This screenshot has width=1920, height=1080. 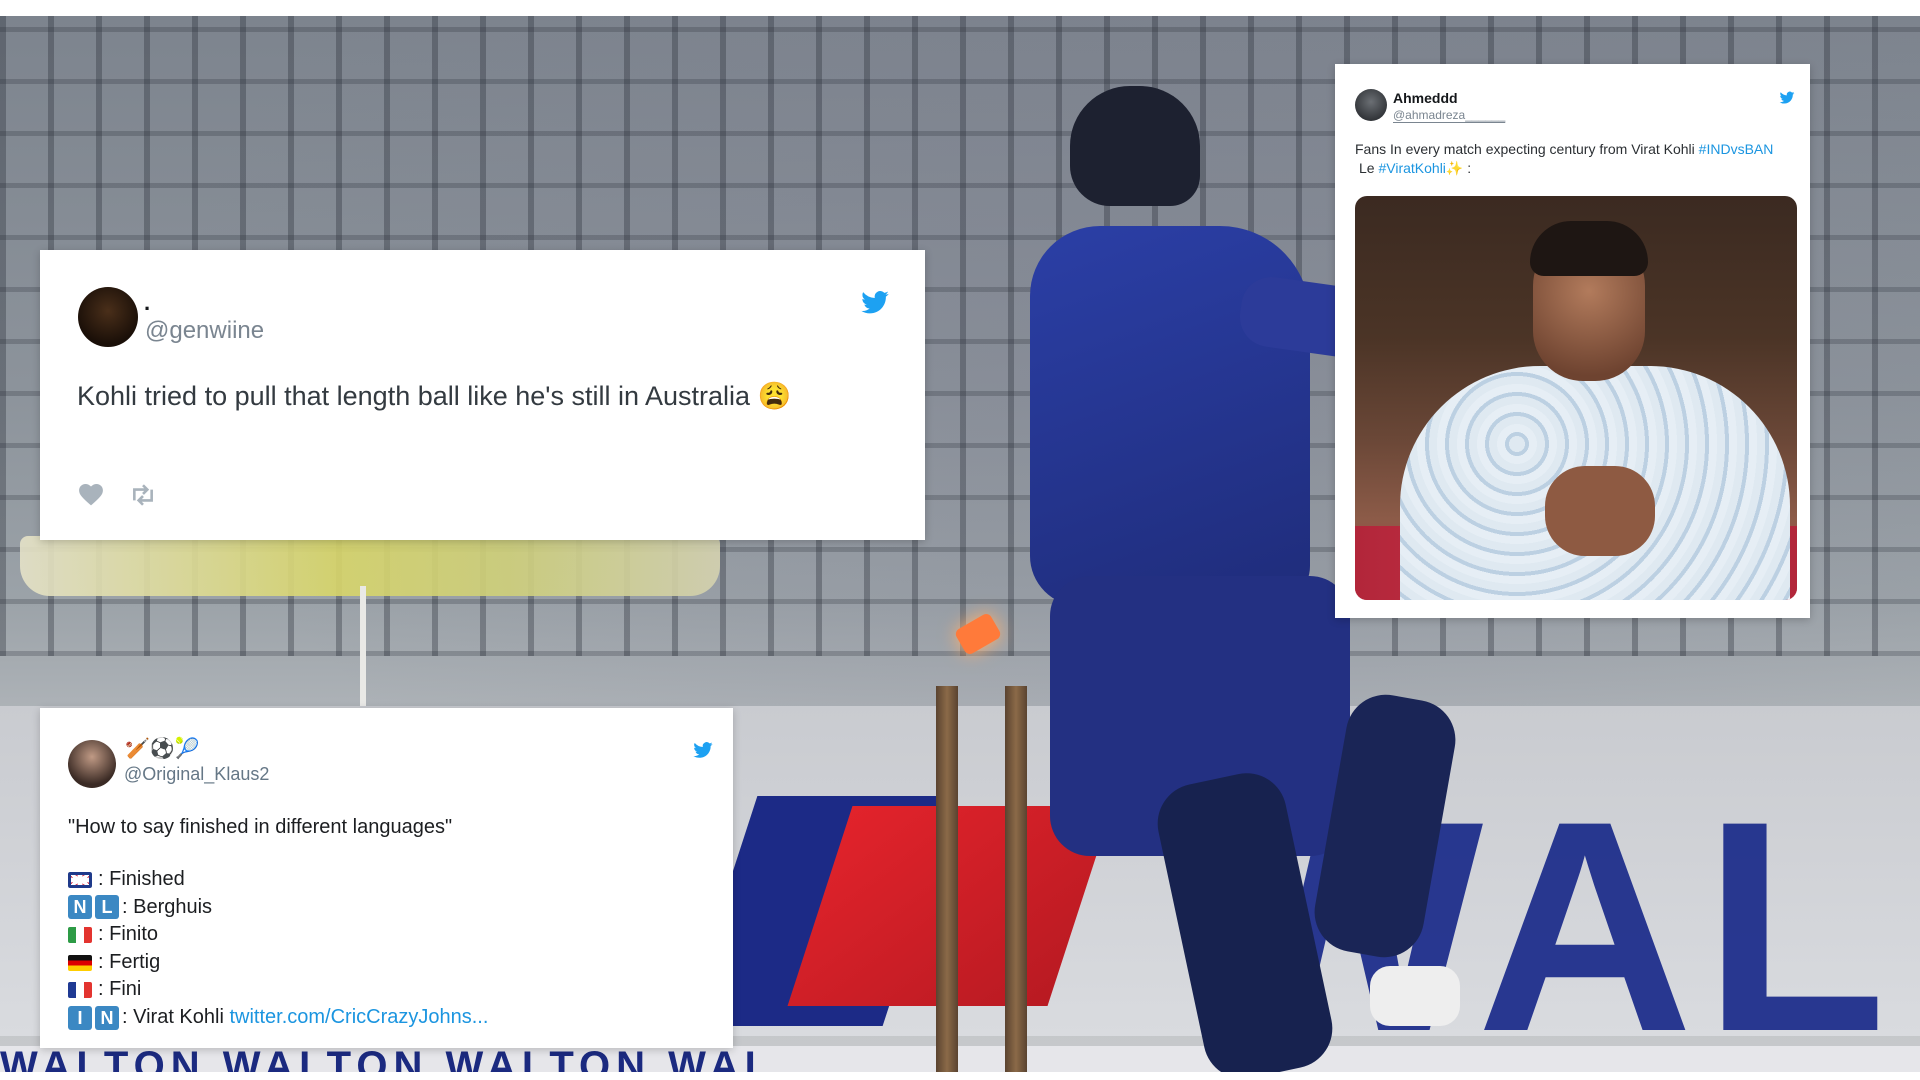 What do you see at coordinates (143, 495) in the screenshot?
I see `retweet-icon` at bounding box center [143, 495].